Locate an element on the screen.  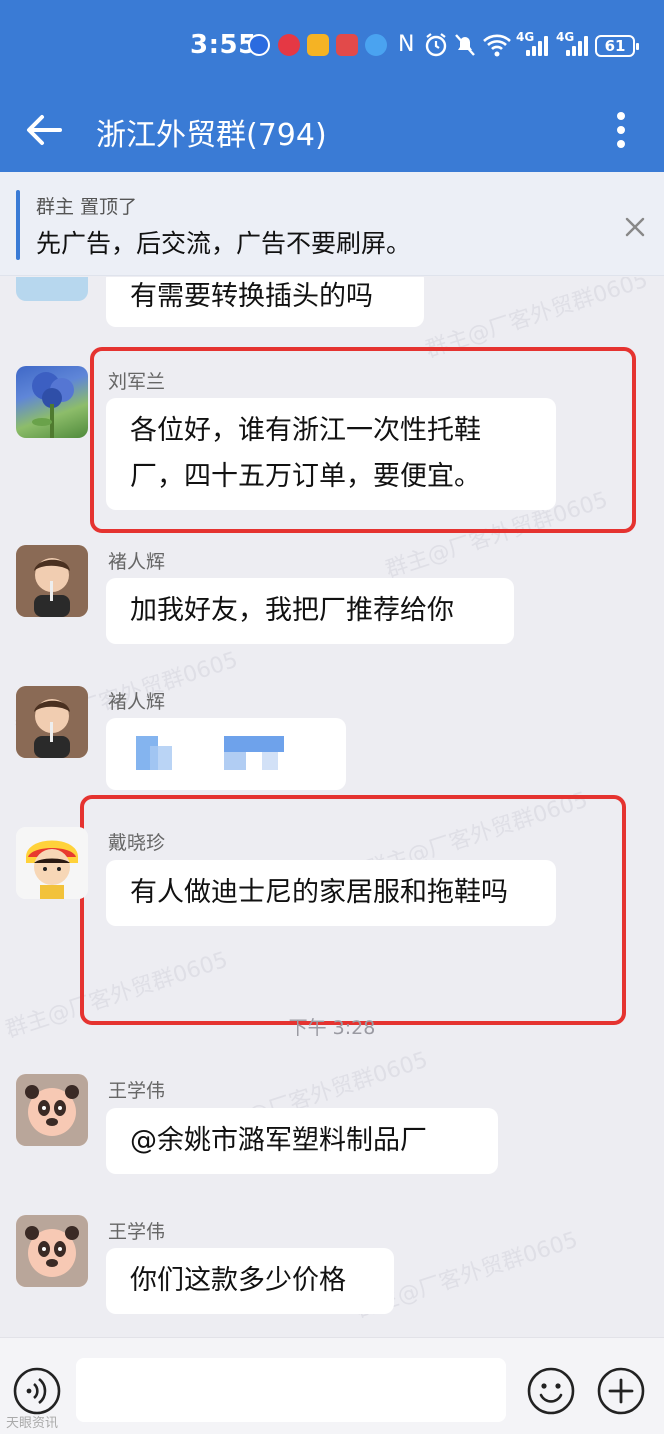
cloud-icon is located at coordinates (376, 45).